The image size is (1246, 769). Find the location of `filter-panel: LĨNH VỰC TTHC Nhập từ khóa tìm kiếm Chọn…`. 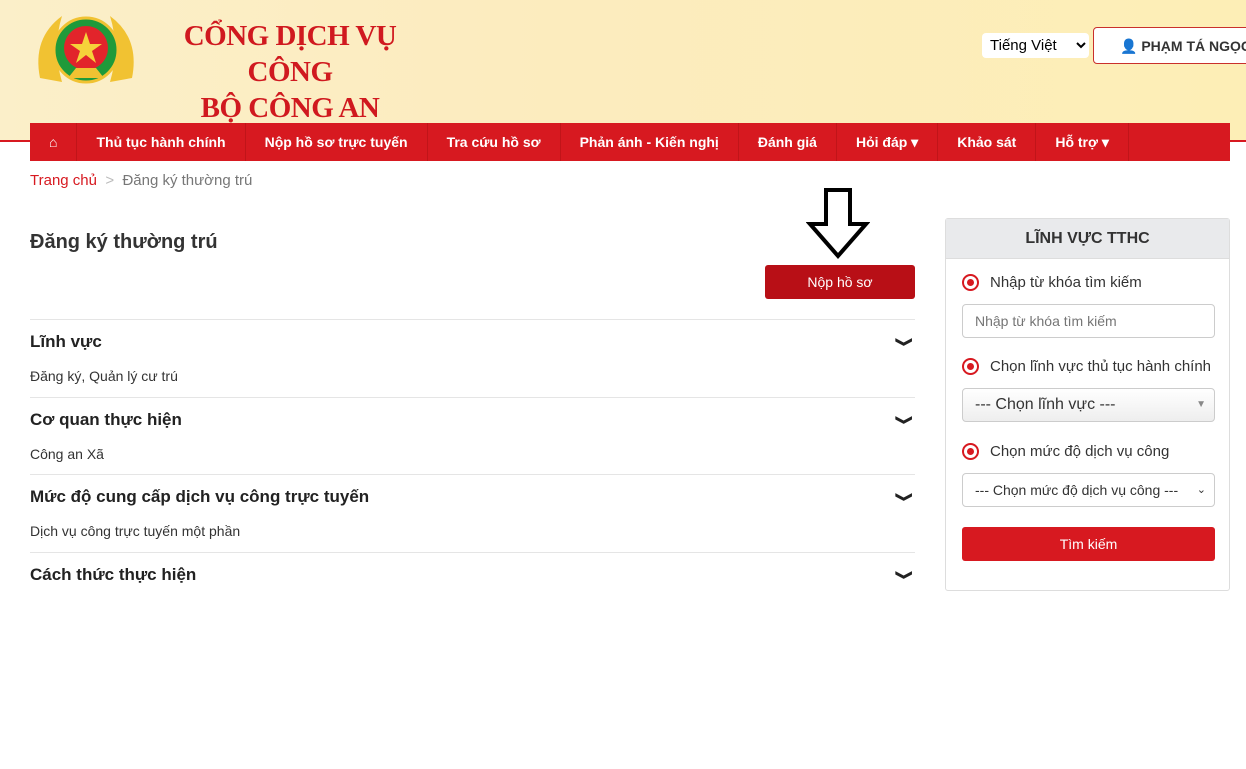

filter-panel: LĨNH VỰC TTHC Nhập từ khóa tìm kiếm Chọn… is located at coordinates (1087, 404).